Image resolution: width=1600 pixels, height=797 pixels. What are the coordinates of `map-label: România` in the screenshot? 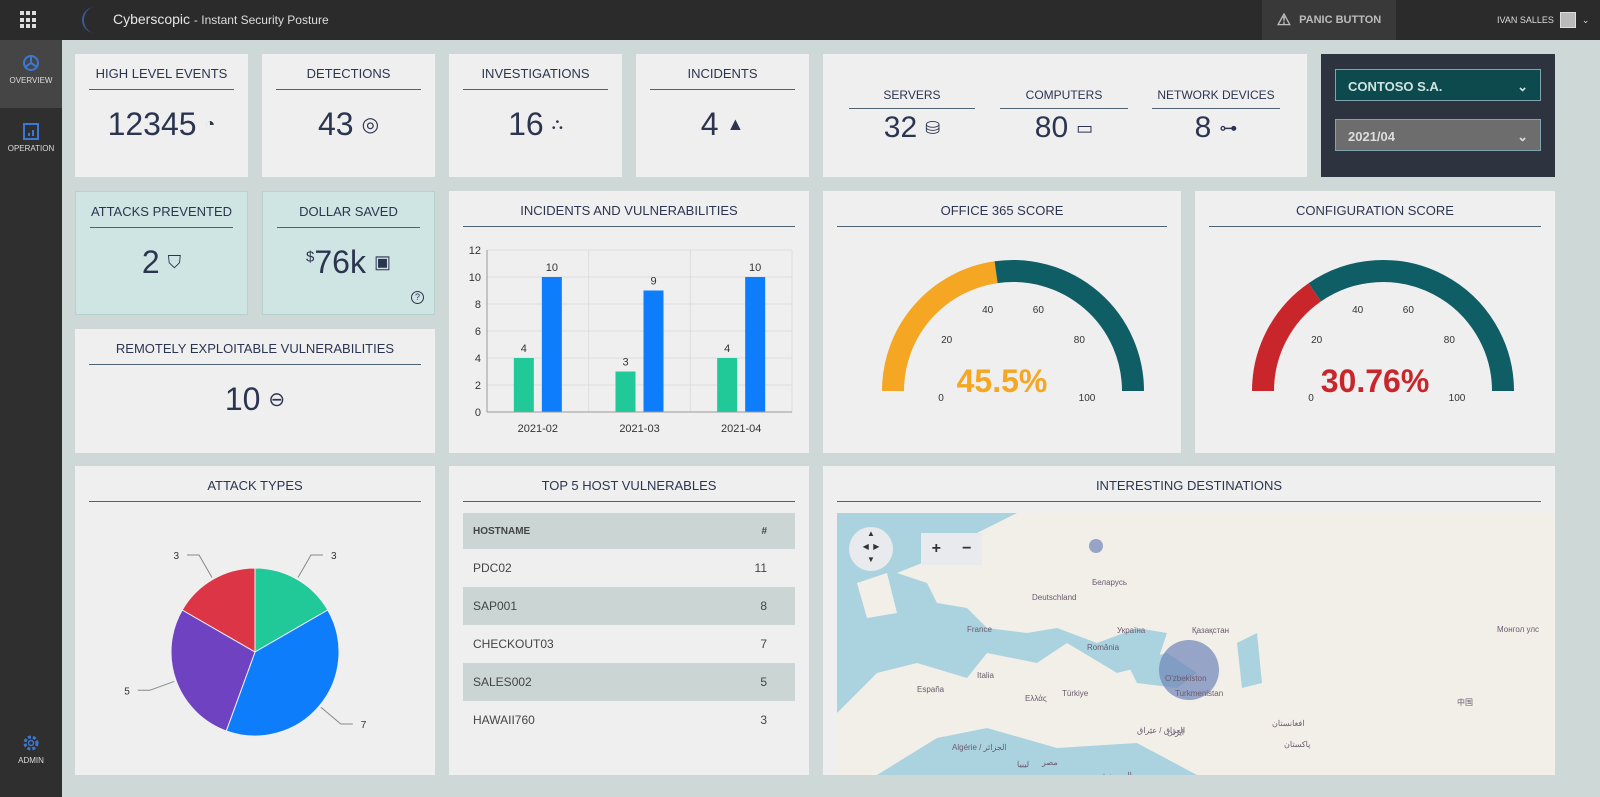 It's located at (1103, 647).